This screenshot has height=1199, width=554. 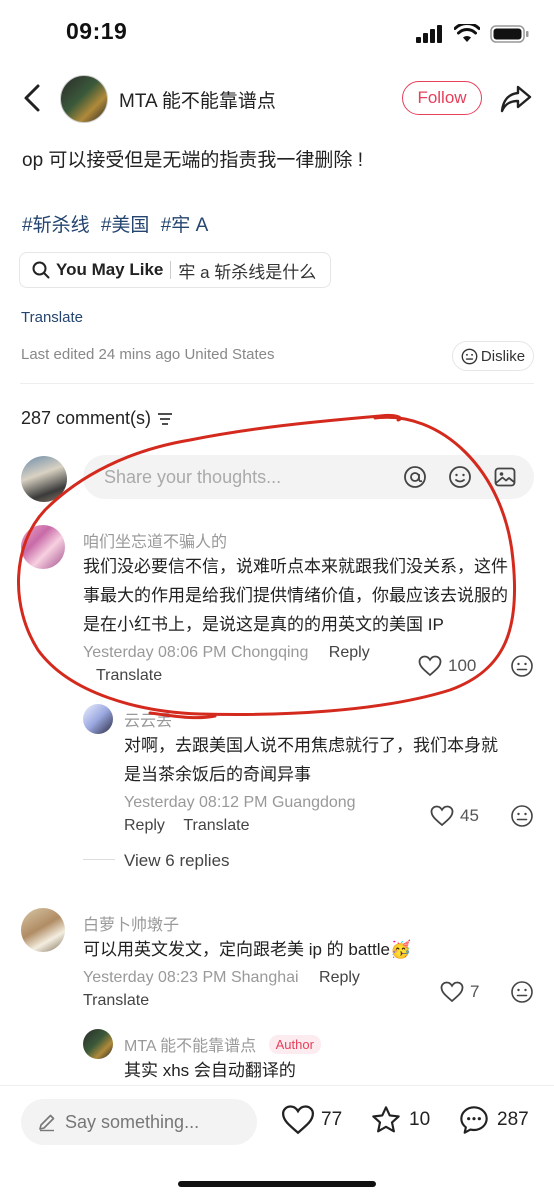 I want to click on hashtags: #斩杀线 #美国 #牢 A, so click(x=118, y=223).